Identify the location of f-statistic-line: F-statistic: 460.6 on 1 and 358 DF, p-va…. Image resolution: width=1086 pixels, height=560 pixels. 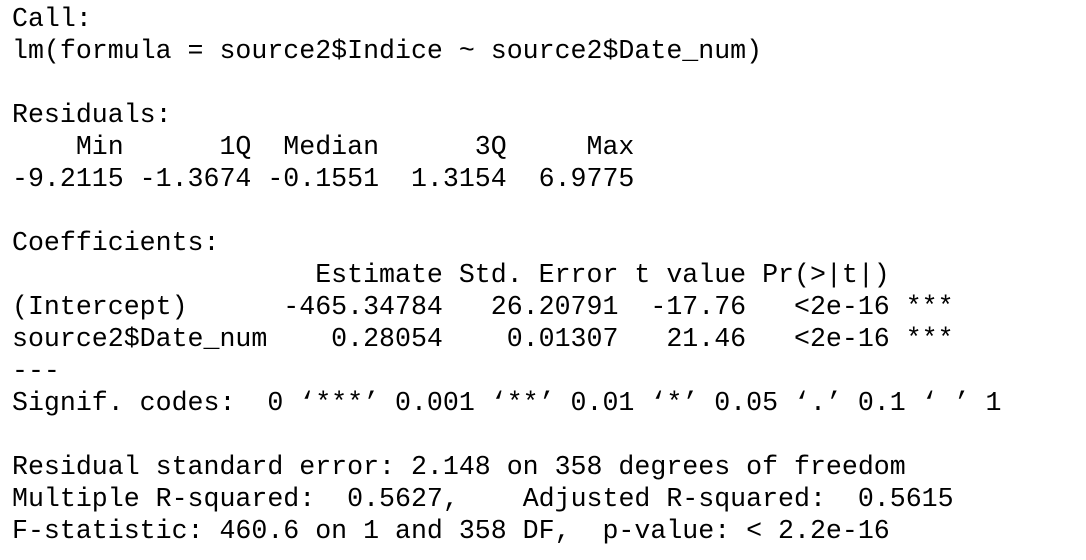
(451, 531).